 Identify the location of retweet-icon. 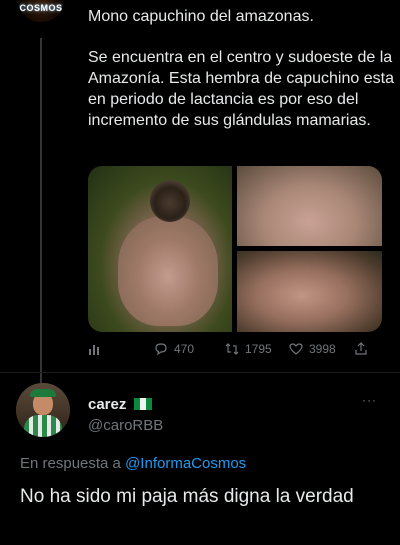
(232, 349).